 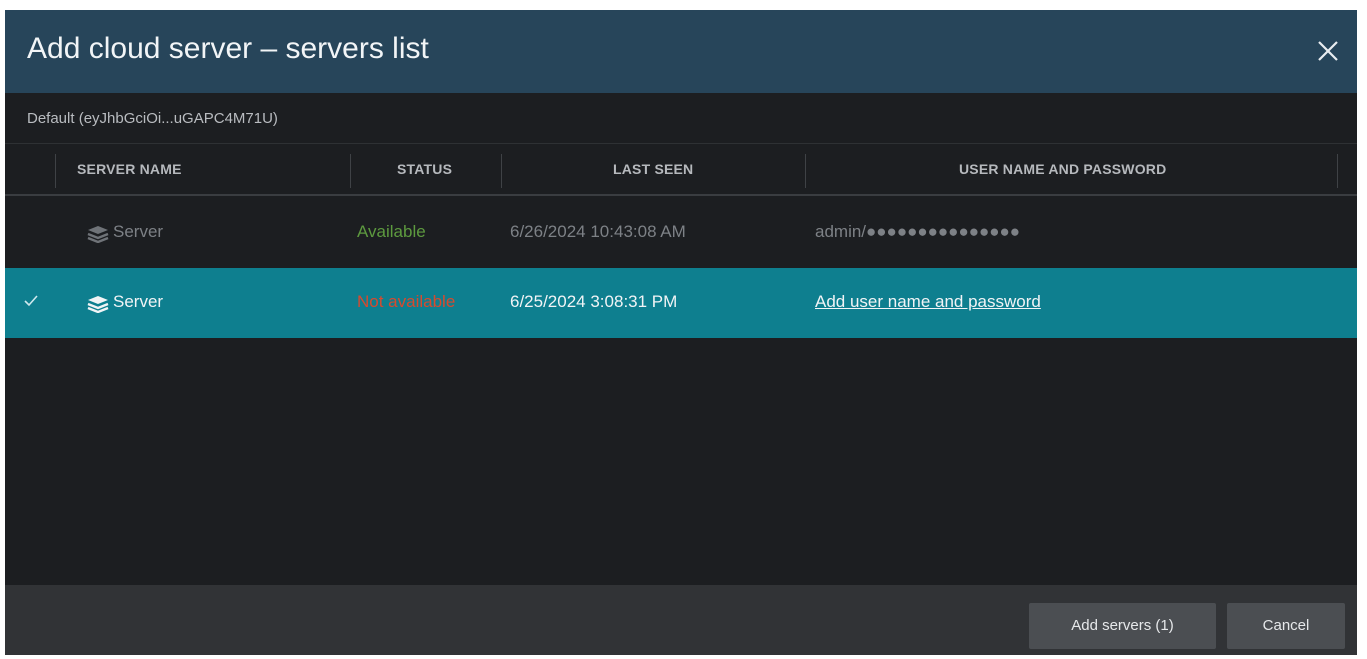 I want to click on credentials: admin/●●●●●●●●●●●●●●●, so click(x=918, y=231).